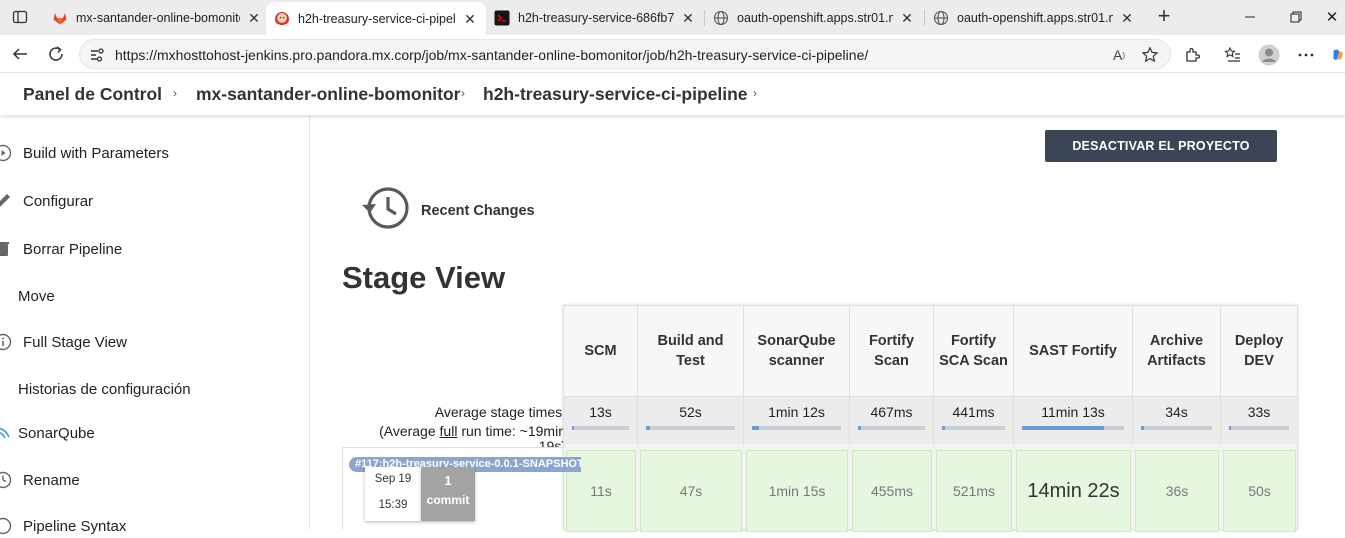  Describe the element at coordinates (892, 491) in the screenshot. I see `stage-run-cell: 455ms` at that location.